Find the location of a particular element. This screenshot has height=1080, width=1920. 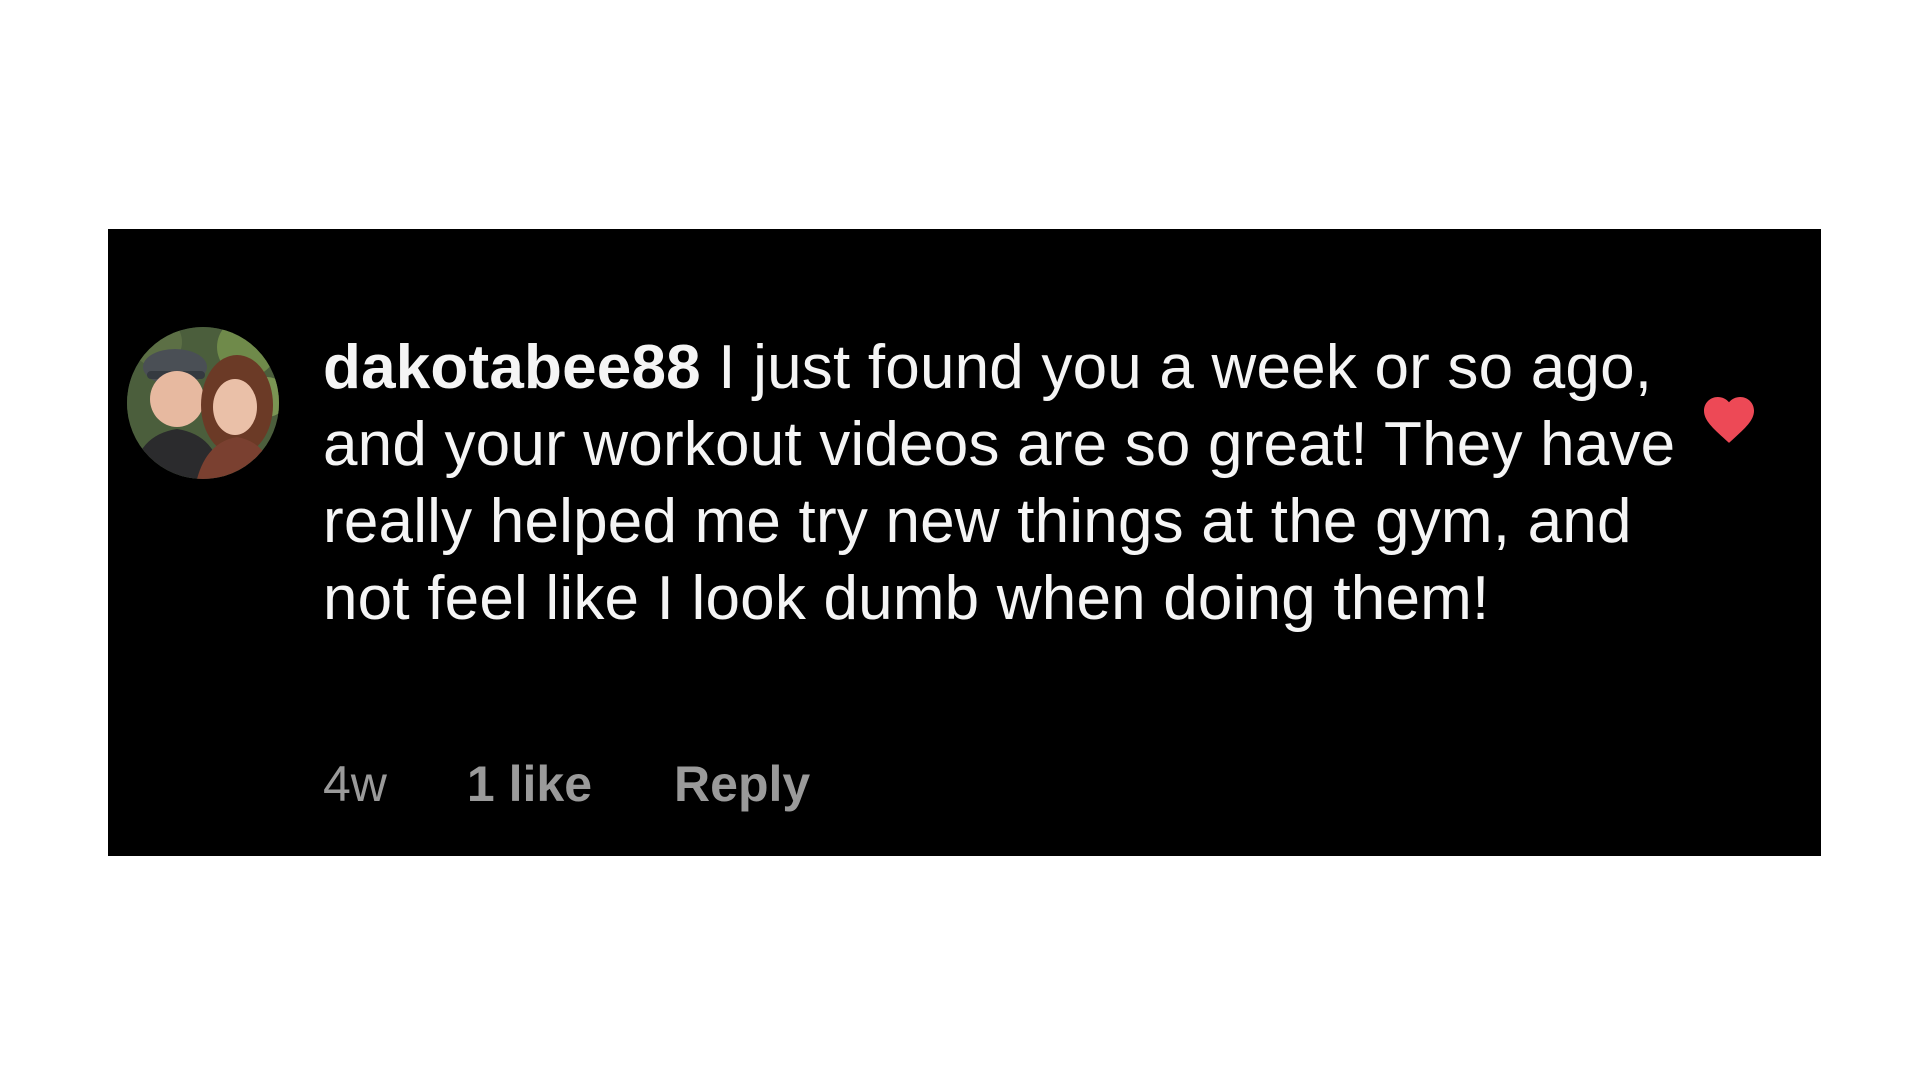

heart-icon is located at coordinates (1729, 417).